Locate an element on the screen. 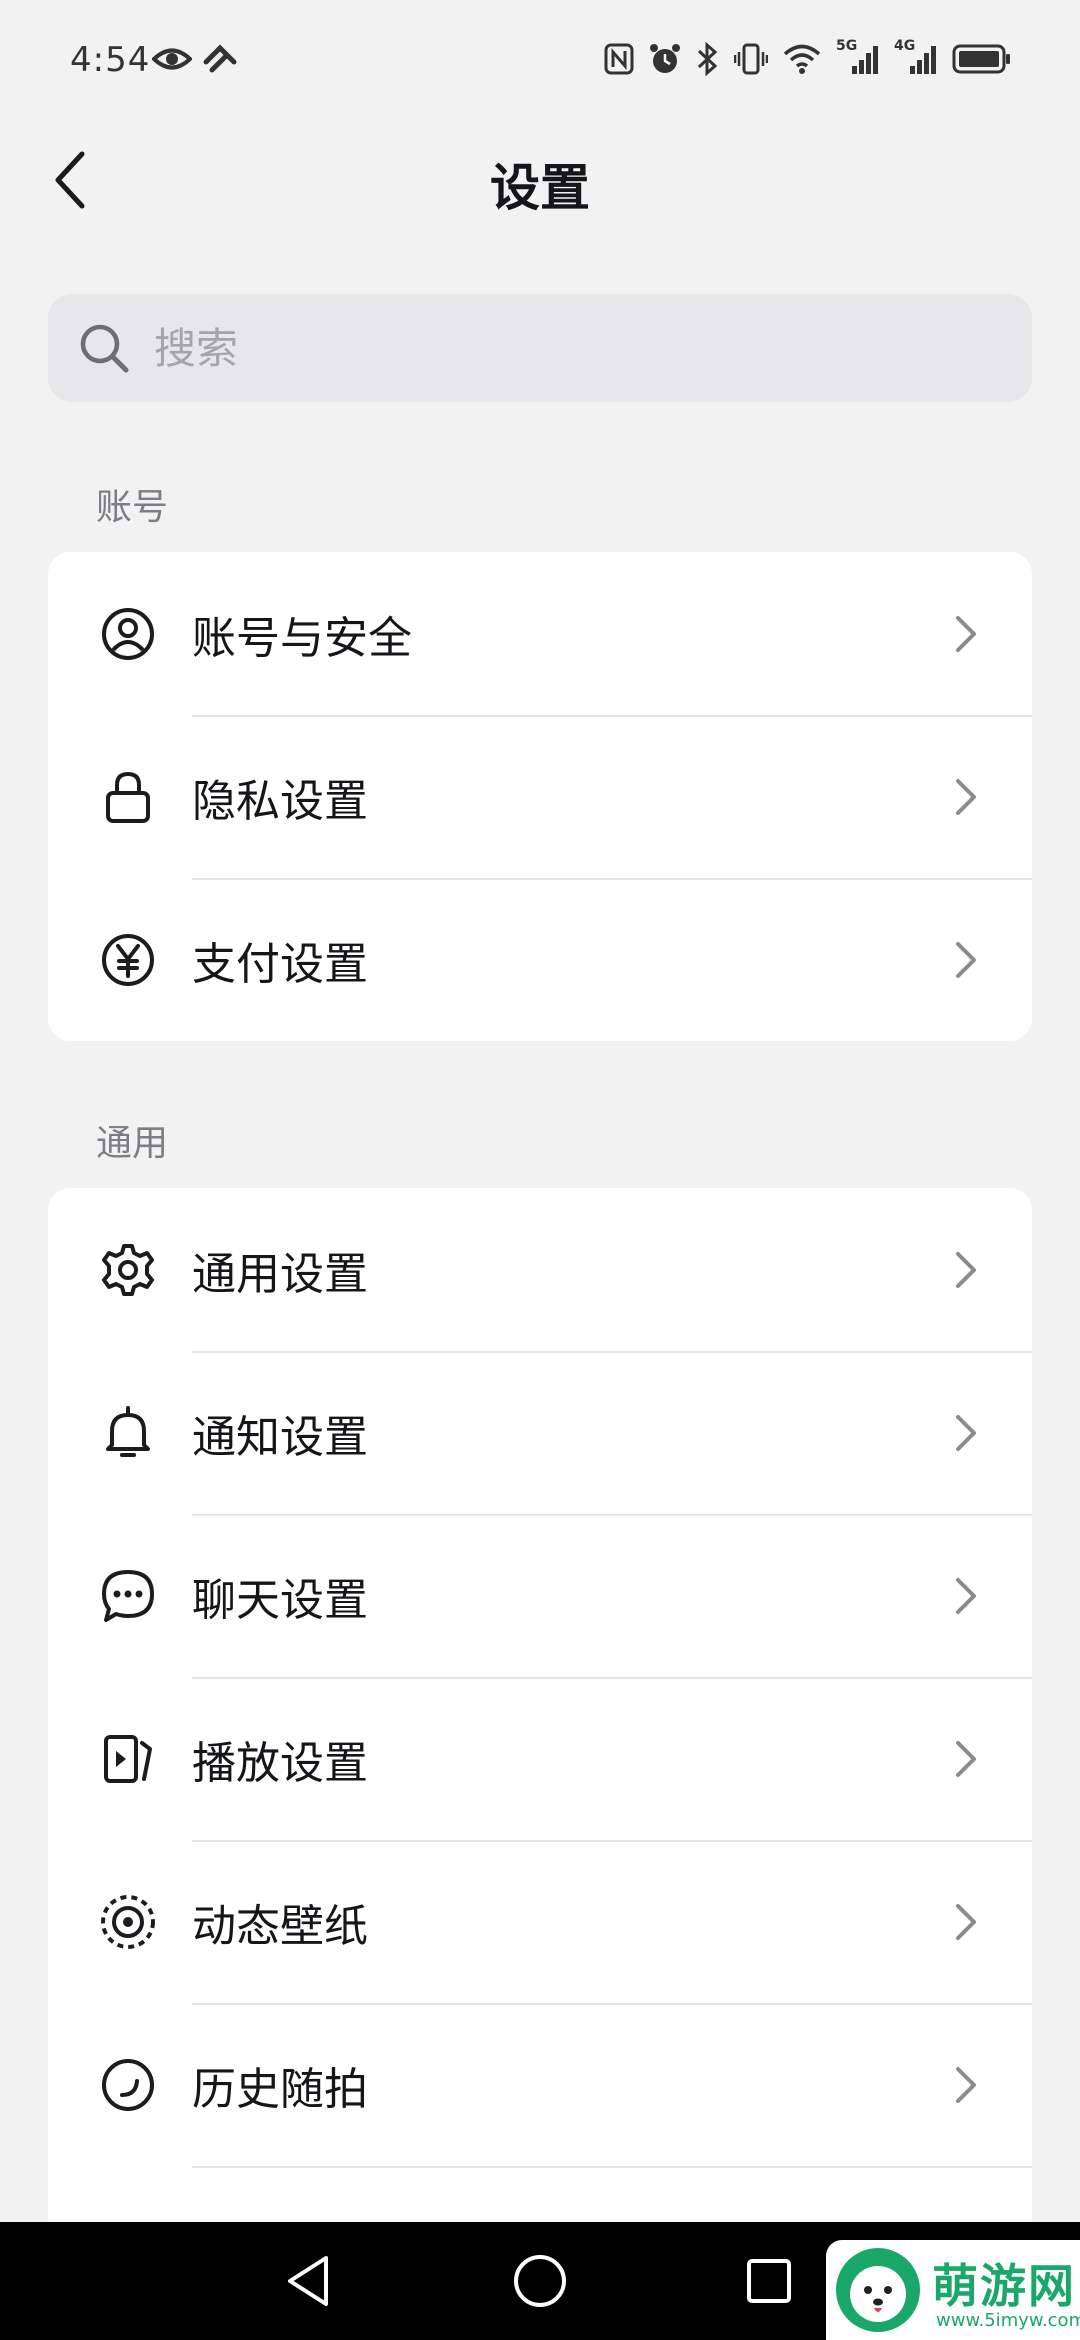 Image resolution: width=1080 pixels, height=2340 pixels. watermark-brand: 萌游网 is located at coordinates (1004, 2286).